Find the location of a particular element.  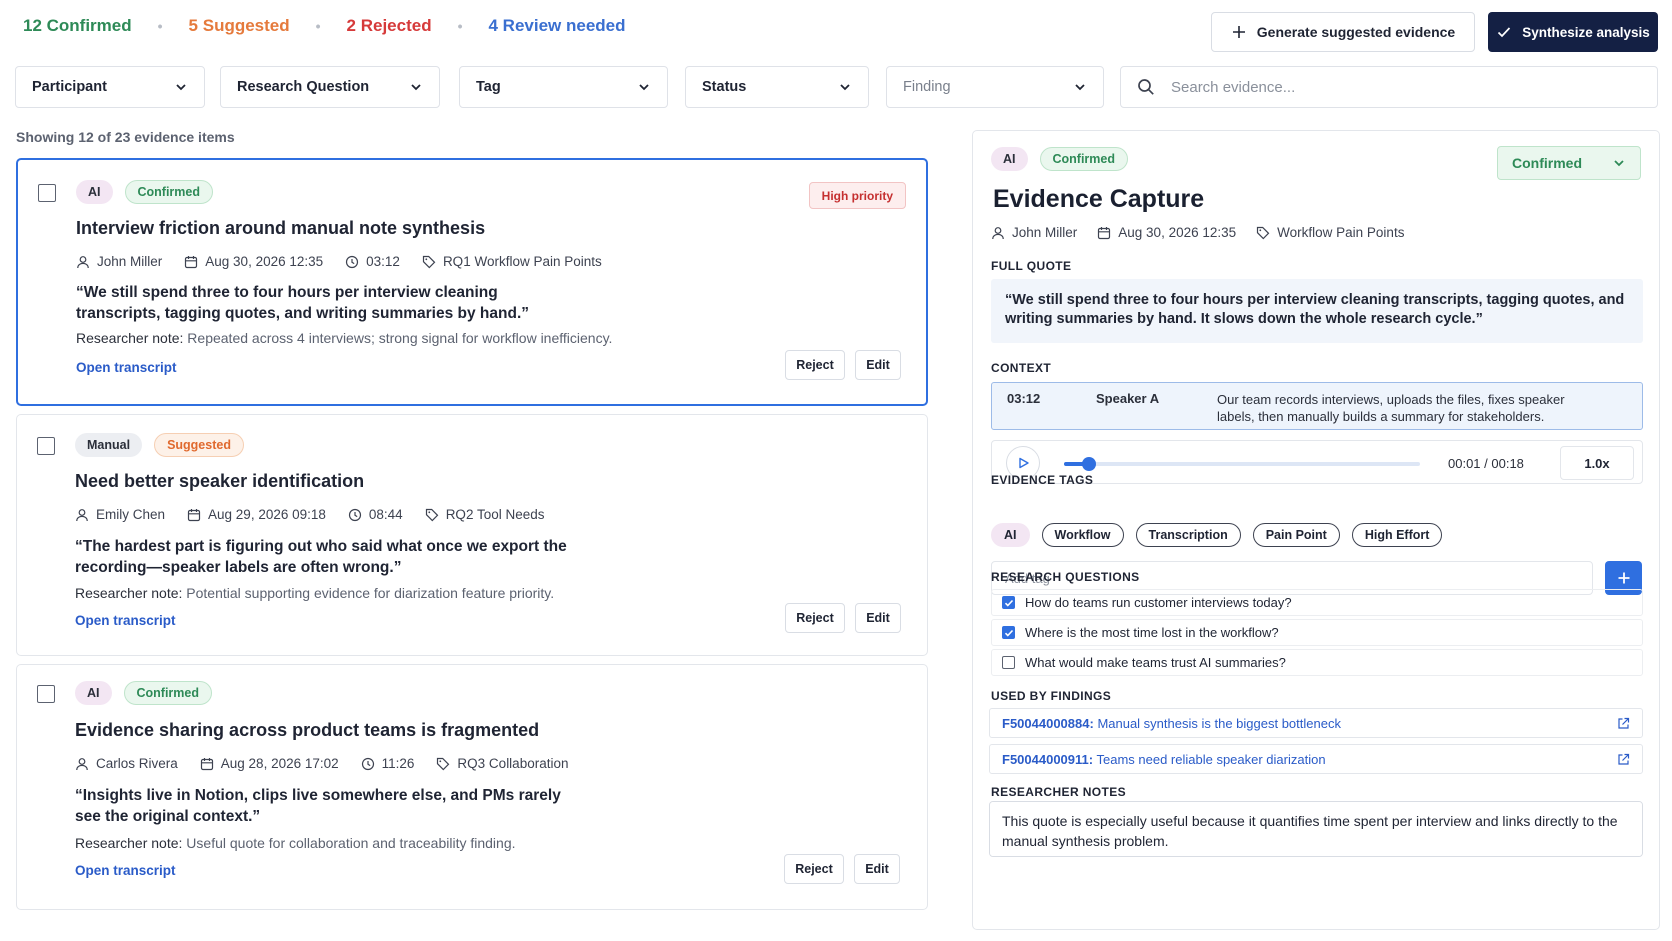

user-icon is located at coordinates (998, 232).